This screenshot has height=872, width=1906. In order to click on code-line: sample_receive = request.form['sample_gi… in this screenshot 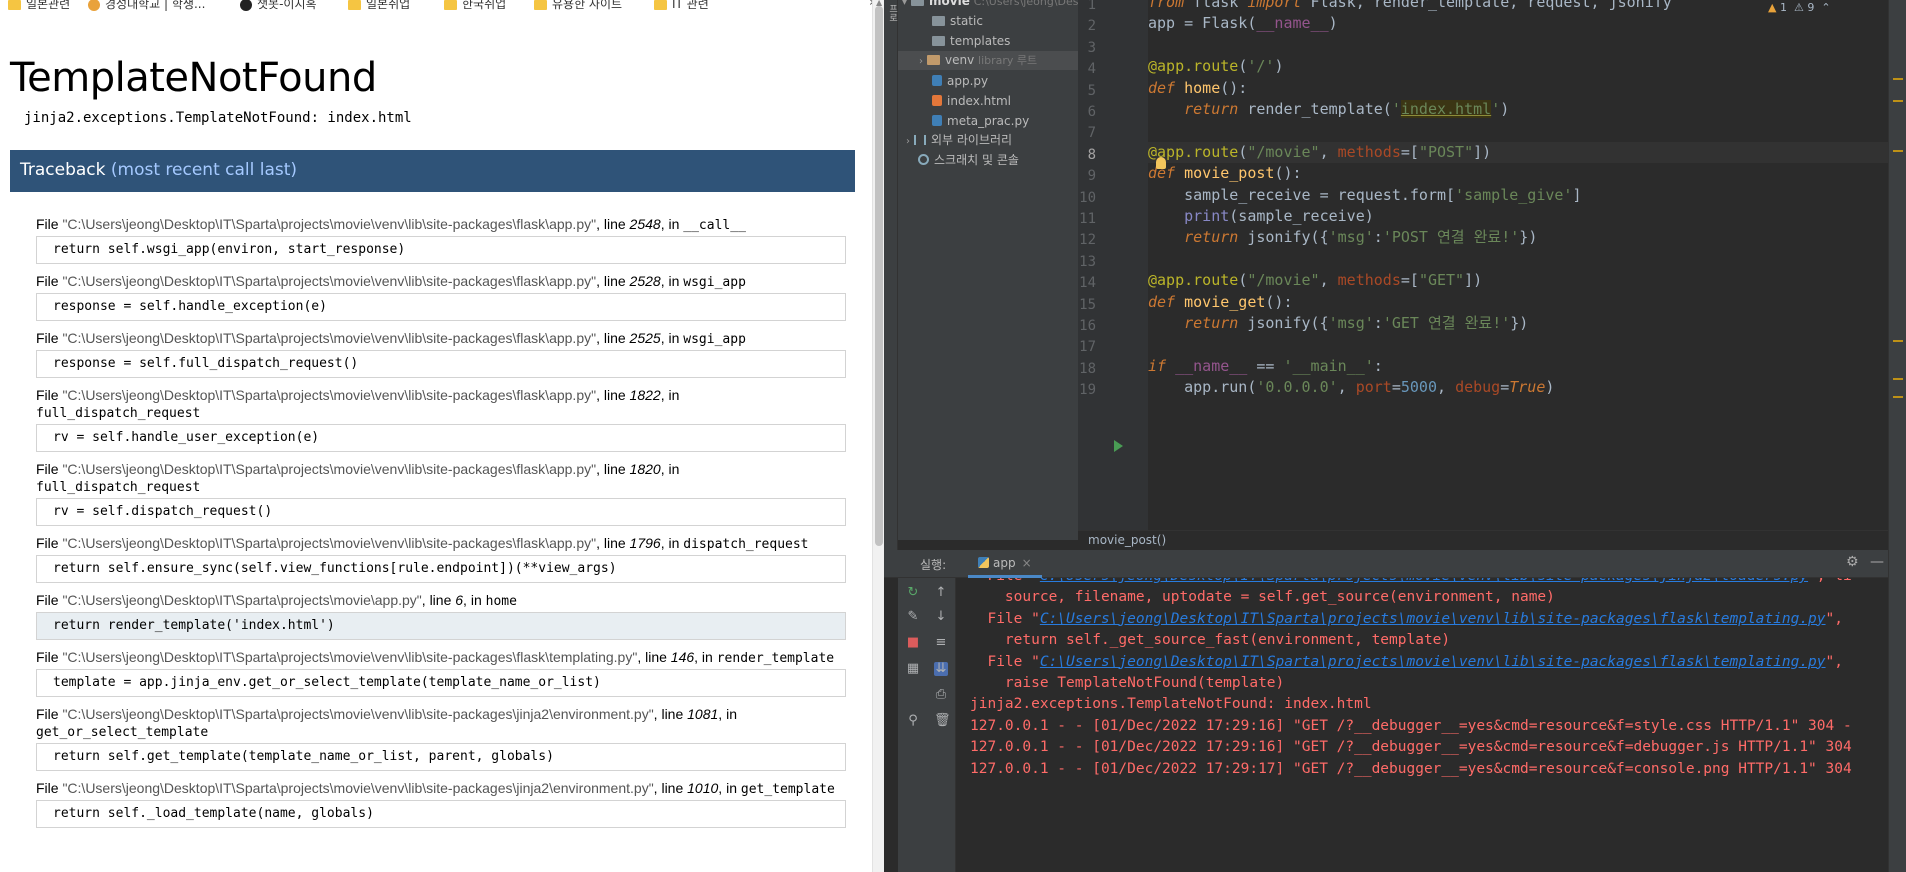, I will do `click(1518, 195)`.